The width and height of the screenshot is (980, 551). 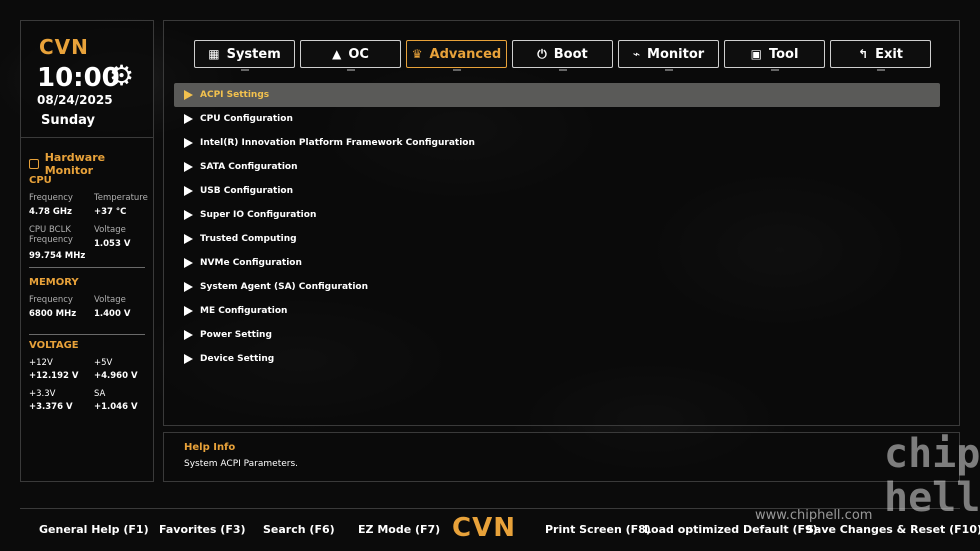 What do you see at coordinates (110, 230) in the screenshot?
I see `cpu-voltage-label: Voltage` at bounding box center [110, 230].